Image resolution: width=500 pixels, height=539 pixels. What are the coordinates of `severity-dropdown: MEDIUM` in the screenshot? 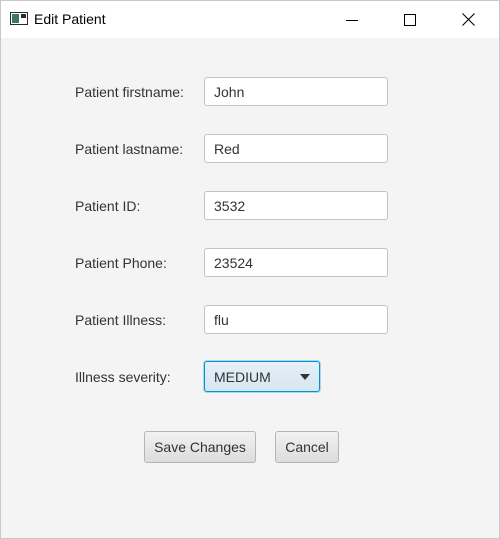 It's located at (262, 376).